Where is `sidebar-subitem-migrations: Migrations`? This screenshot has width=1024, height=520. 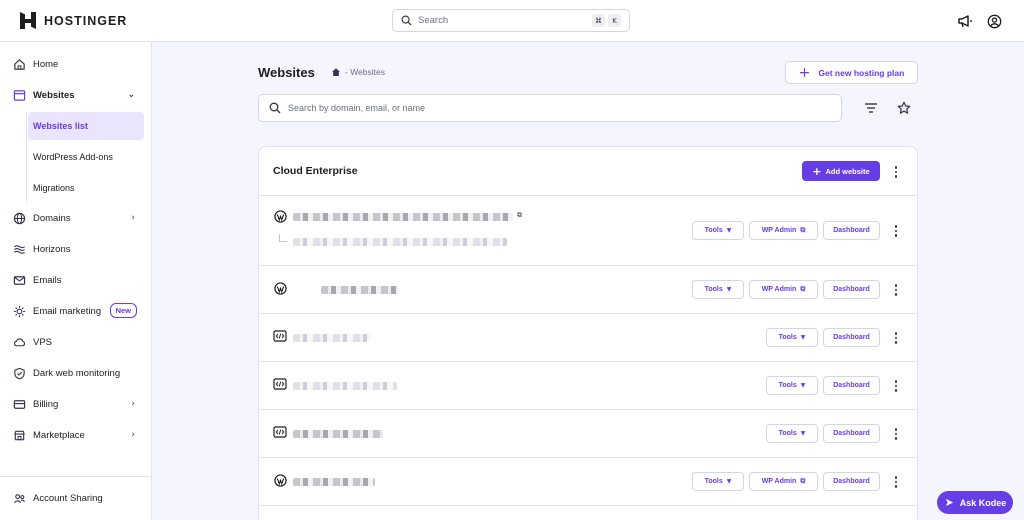 sidebar-subitem-migrations: Migrations is located at coordinates (86, 188).